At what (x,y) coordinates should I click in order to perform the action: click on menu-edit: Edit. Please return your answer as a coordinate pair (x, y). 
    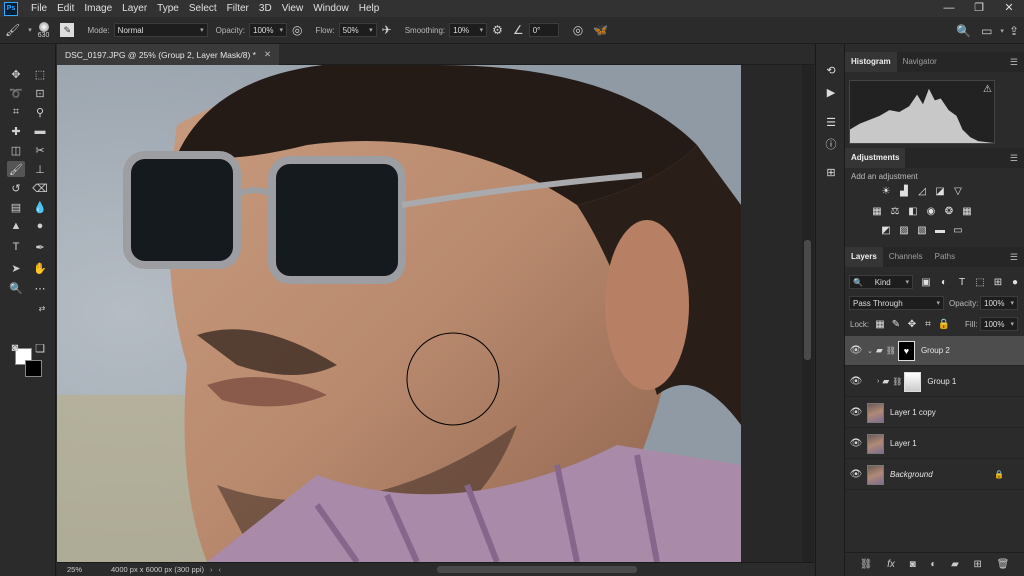
    Looking at the image, I should click on (65, 8).